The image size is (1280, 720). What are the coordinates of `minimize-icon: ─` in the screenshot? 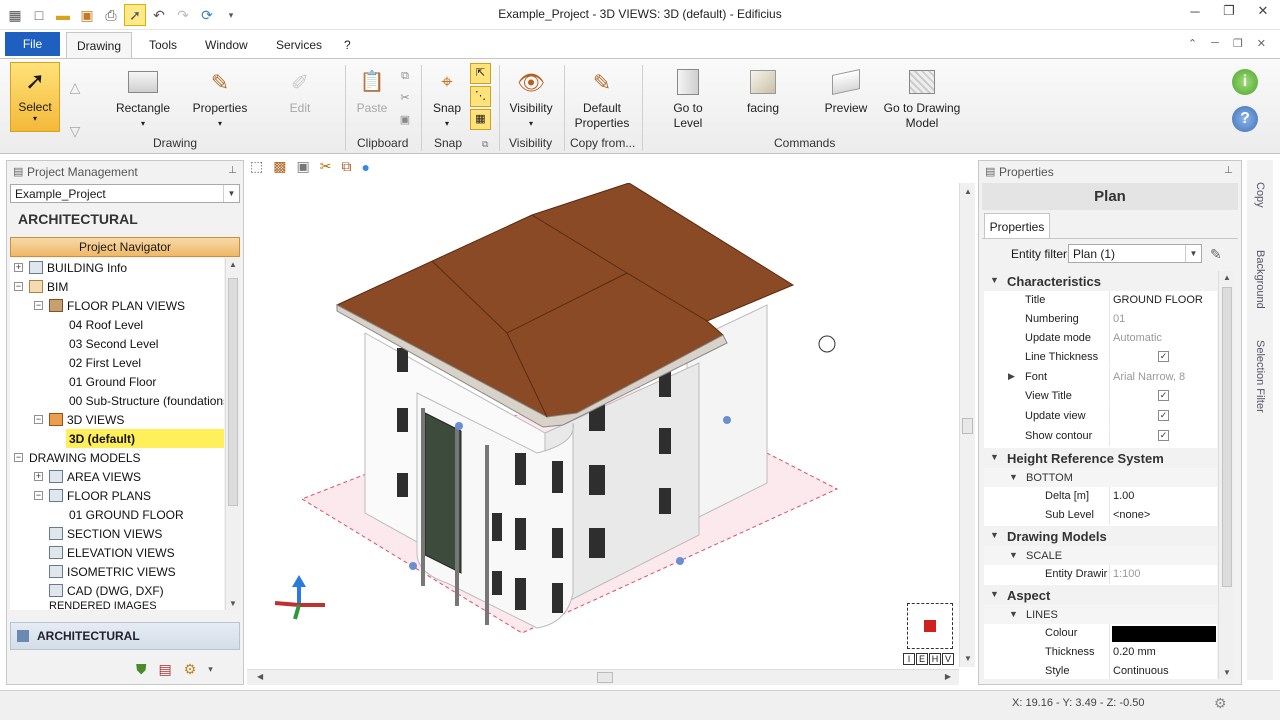 It's located at (1195, 11).